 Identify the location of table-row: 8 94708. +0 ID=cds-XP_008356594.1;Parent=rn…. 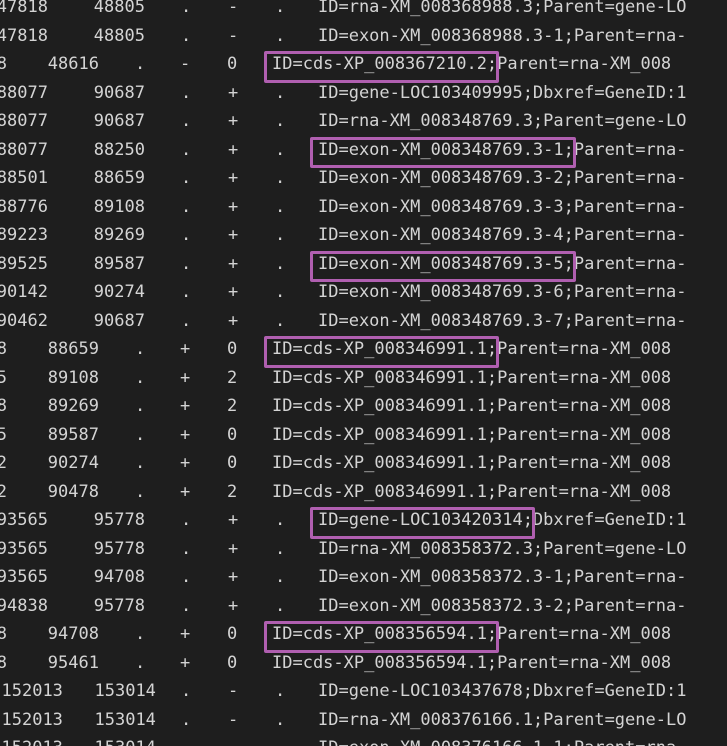
(363, 634).